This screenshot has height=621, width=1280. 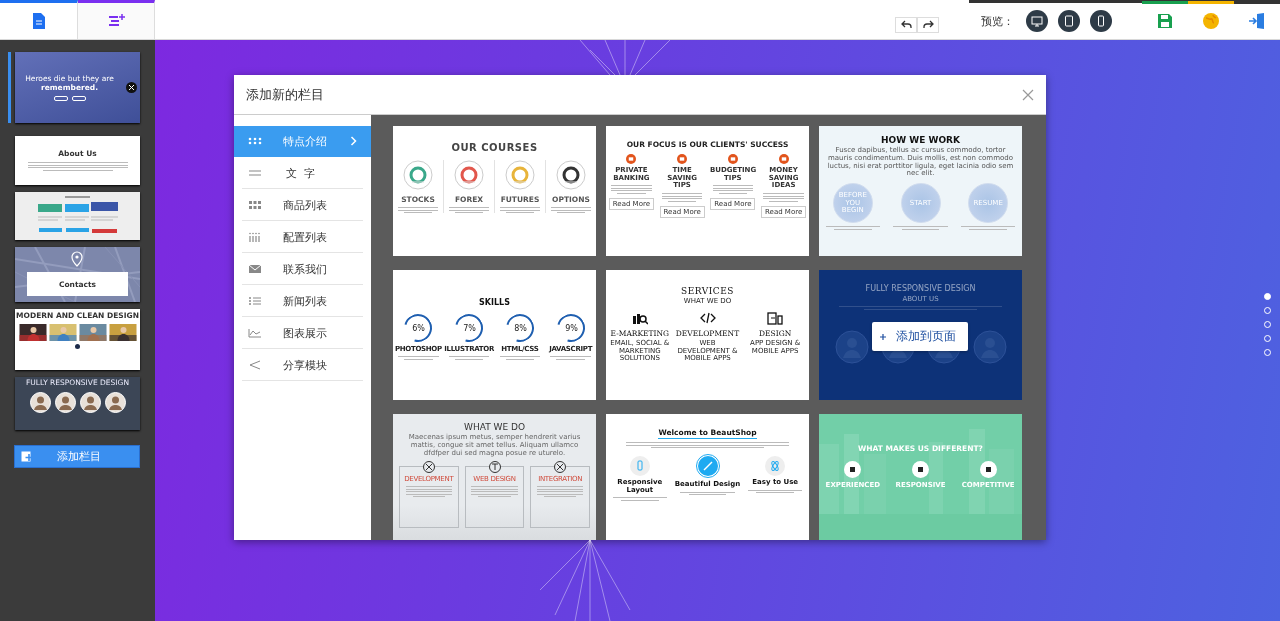 I want to click on magnifier-icon, so click(x=639, y=318).